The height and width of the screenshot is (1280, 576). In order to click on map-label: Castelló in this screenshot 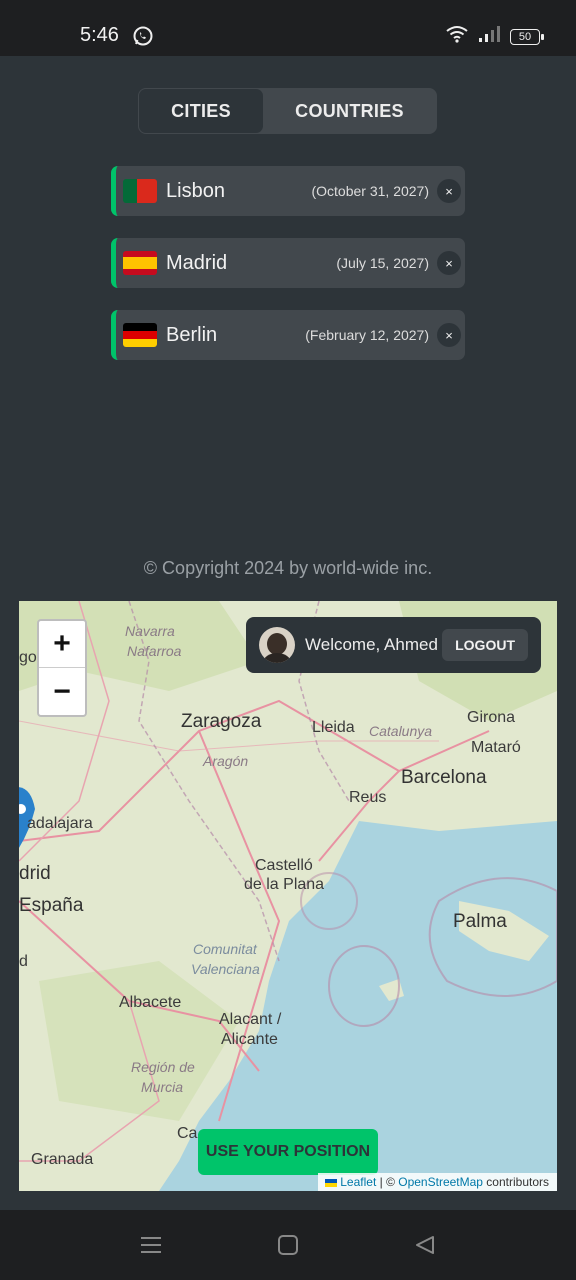, I will do `click(284, 865)`.